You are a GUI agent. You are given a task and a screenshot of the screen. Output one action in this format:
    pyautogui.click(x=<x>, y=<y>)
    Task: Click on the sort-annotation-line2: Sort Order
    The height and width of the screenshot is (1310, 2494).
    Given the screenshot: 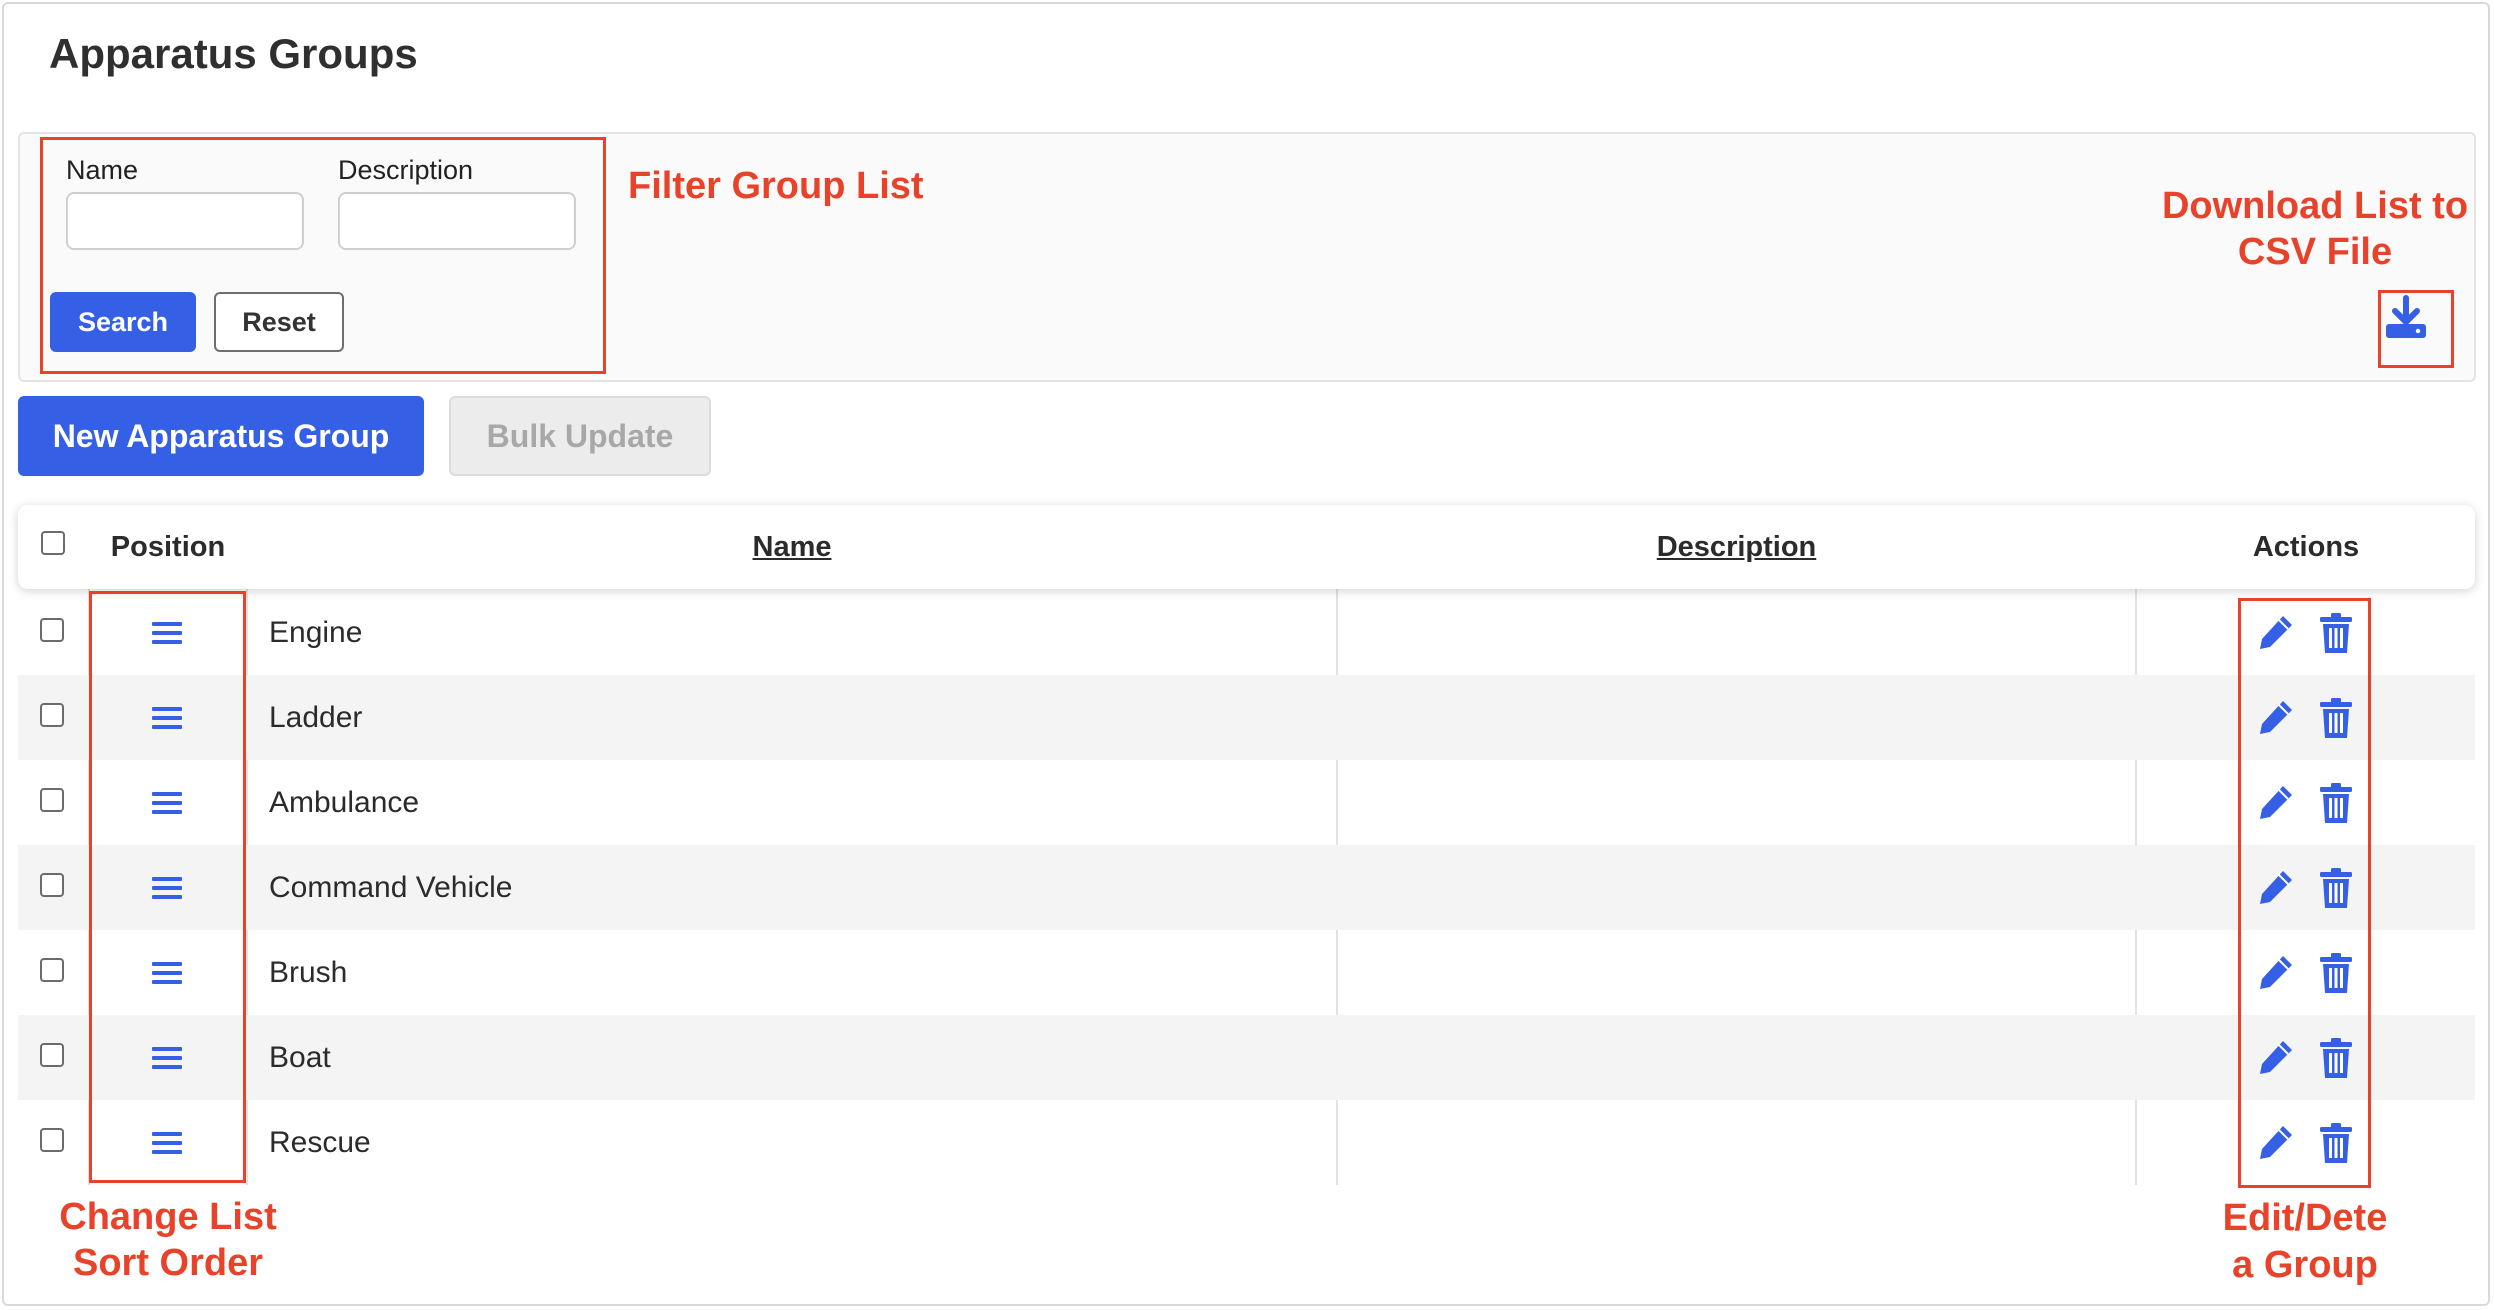 What is the action you would take?
    pyautogui.click(x=168, y=1263)
    